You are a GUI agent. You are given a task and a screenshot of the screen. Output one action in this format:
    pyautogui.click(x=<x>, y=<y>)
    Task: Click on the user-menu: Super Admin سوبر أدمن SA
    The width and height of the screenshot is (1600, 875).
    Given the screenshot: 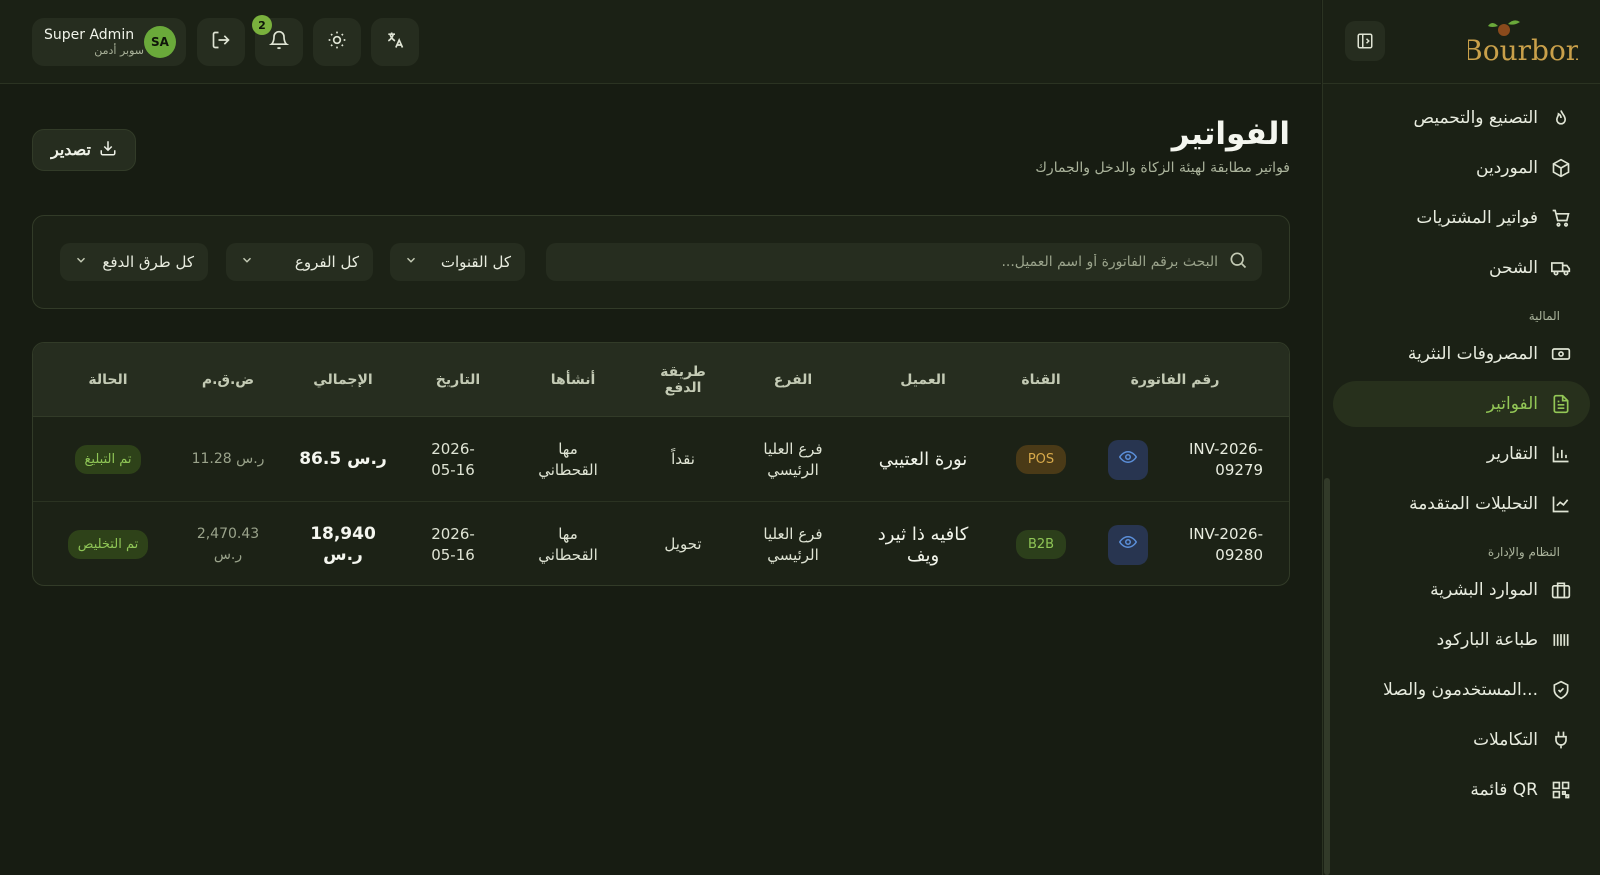 What is the action you would take?
    pyautogui.click(x=109, y=42)
    